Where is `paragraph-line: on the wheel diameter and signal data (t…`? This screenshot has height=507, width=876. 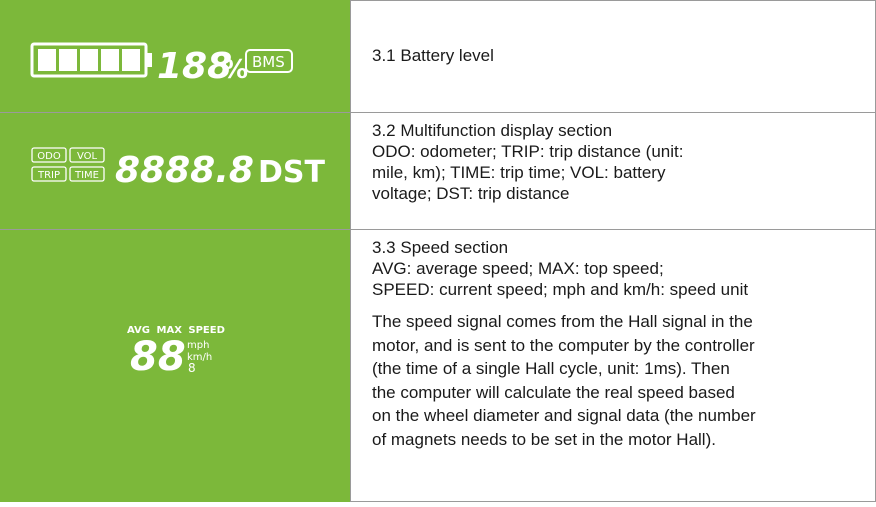
paragraph-line: on the wheel diameter and signal data (t… is located at coordinates (564, 415).